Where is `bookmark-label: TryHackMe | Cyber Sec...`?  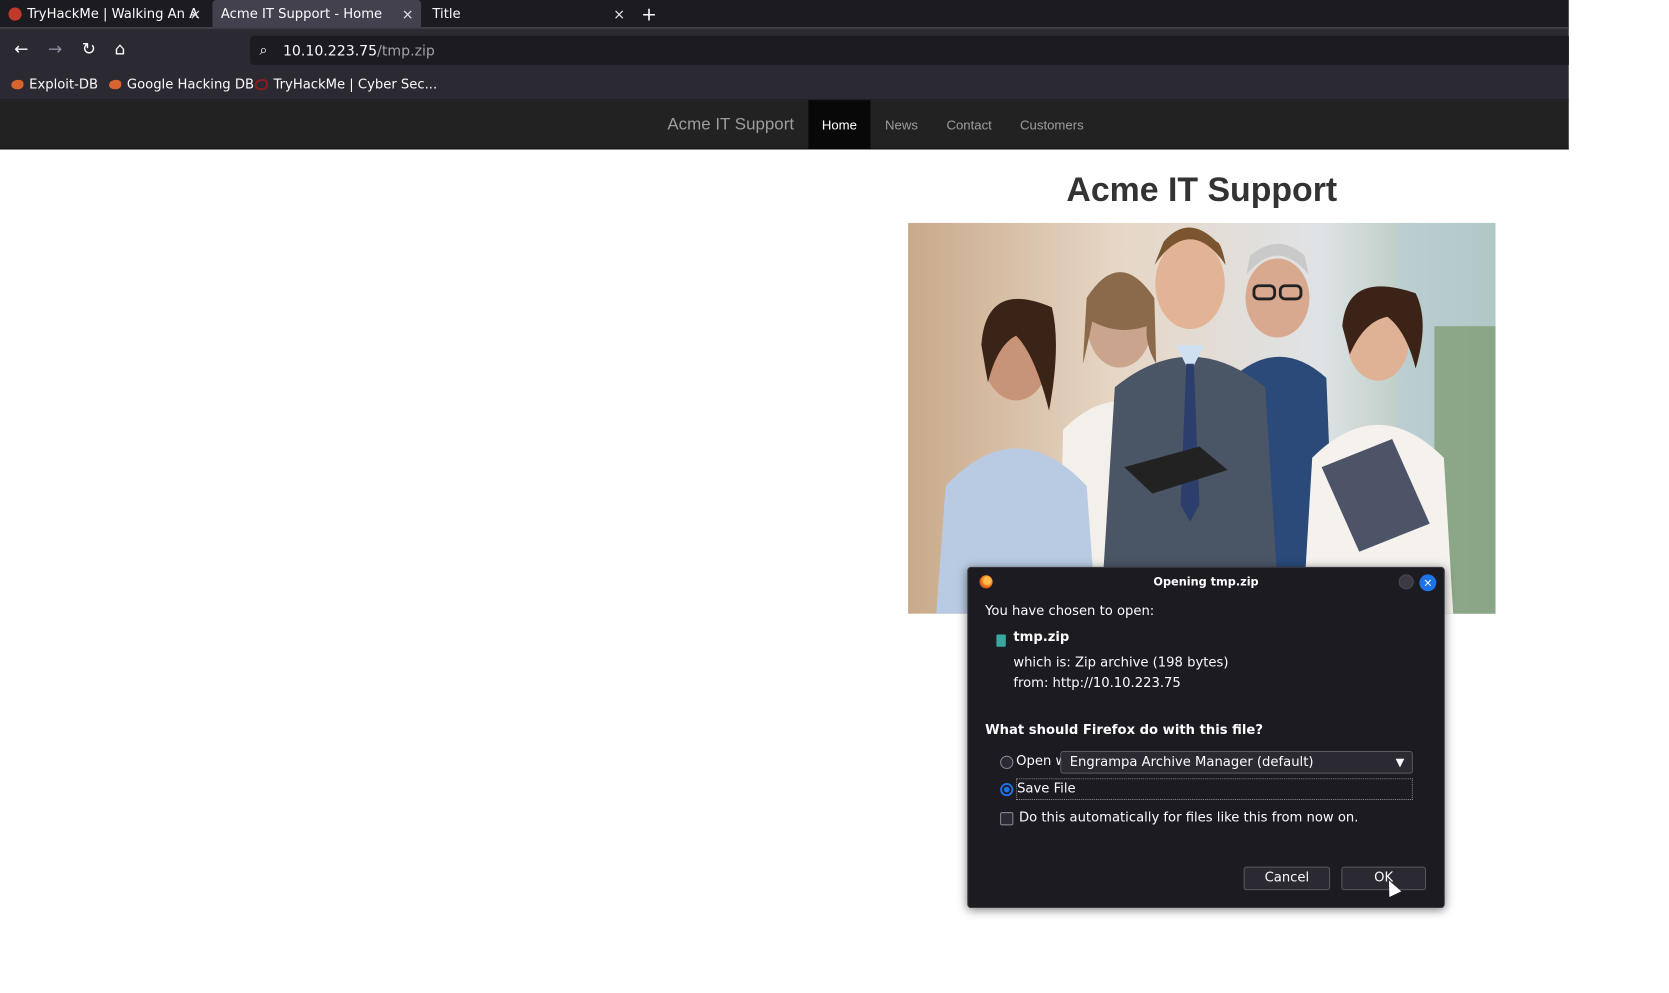 bookmark-label: TryHackMe | Cyber Sec... is located at coordinates (355, 85).